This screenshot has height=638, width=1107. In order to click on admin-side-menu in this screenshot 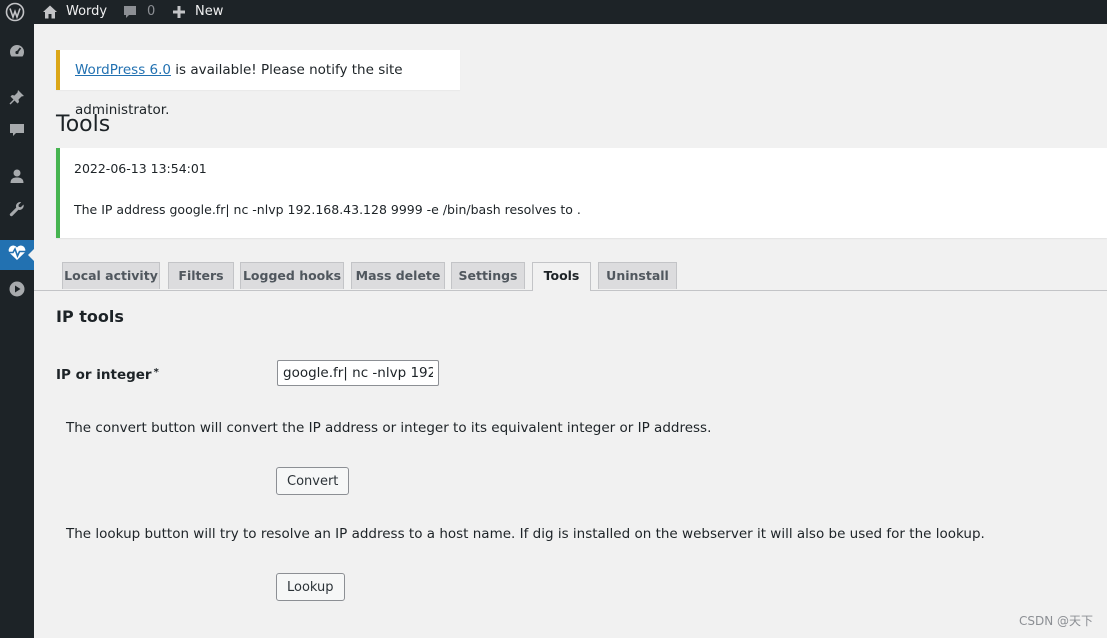, I will do `click(17, 331)`.